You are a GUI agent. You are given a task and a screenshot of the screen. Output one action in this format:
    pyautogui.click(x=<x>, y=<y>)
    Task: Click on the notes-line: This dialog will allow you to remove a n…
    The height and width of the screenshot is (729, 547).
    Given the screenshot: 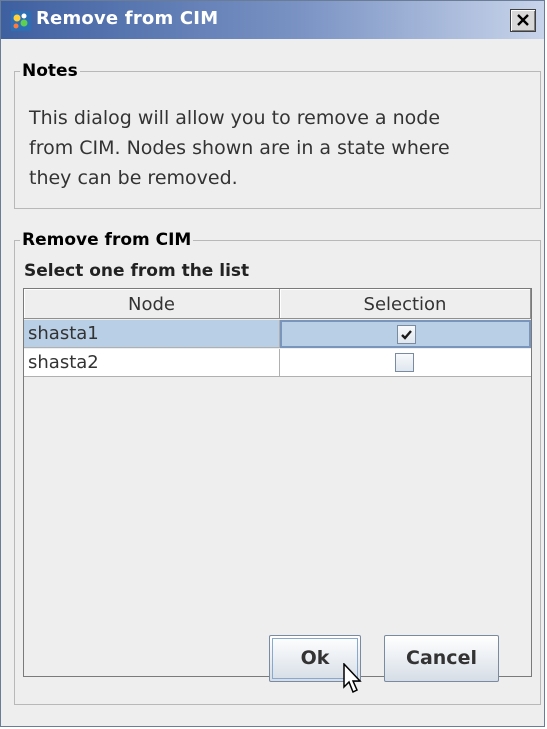 What is the action you would take?
    pyautogui.click(x=235, y=118)
    